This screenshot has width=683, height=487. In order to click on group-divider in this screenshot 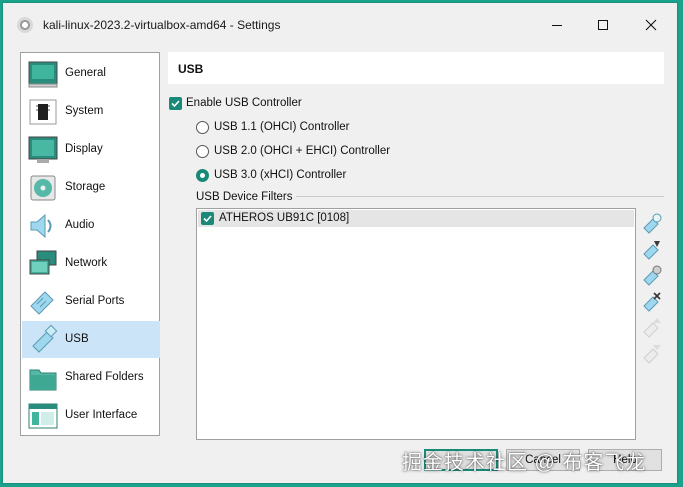, I will do `click(480, 196)`.